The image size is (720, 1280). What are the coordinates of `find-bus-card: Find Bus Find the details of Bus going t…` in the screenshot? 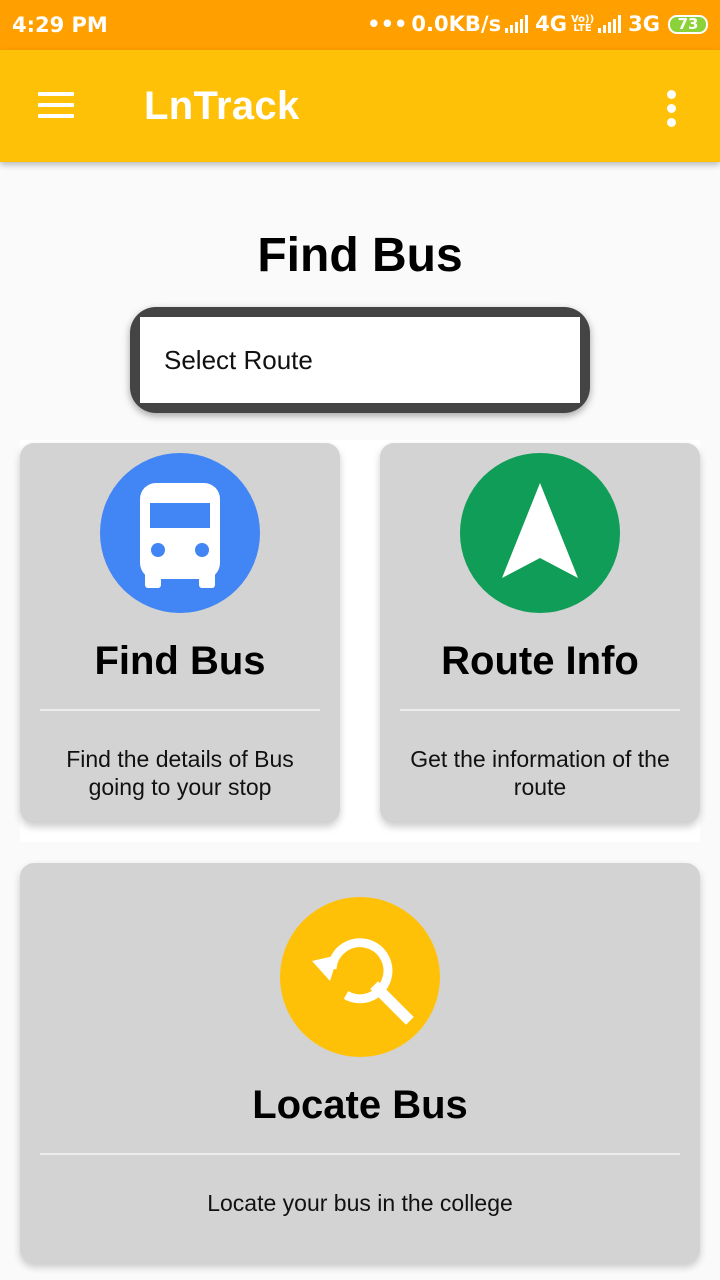 It's located at (180, 633).